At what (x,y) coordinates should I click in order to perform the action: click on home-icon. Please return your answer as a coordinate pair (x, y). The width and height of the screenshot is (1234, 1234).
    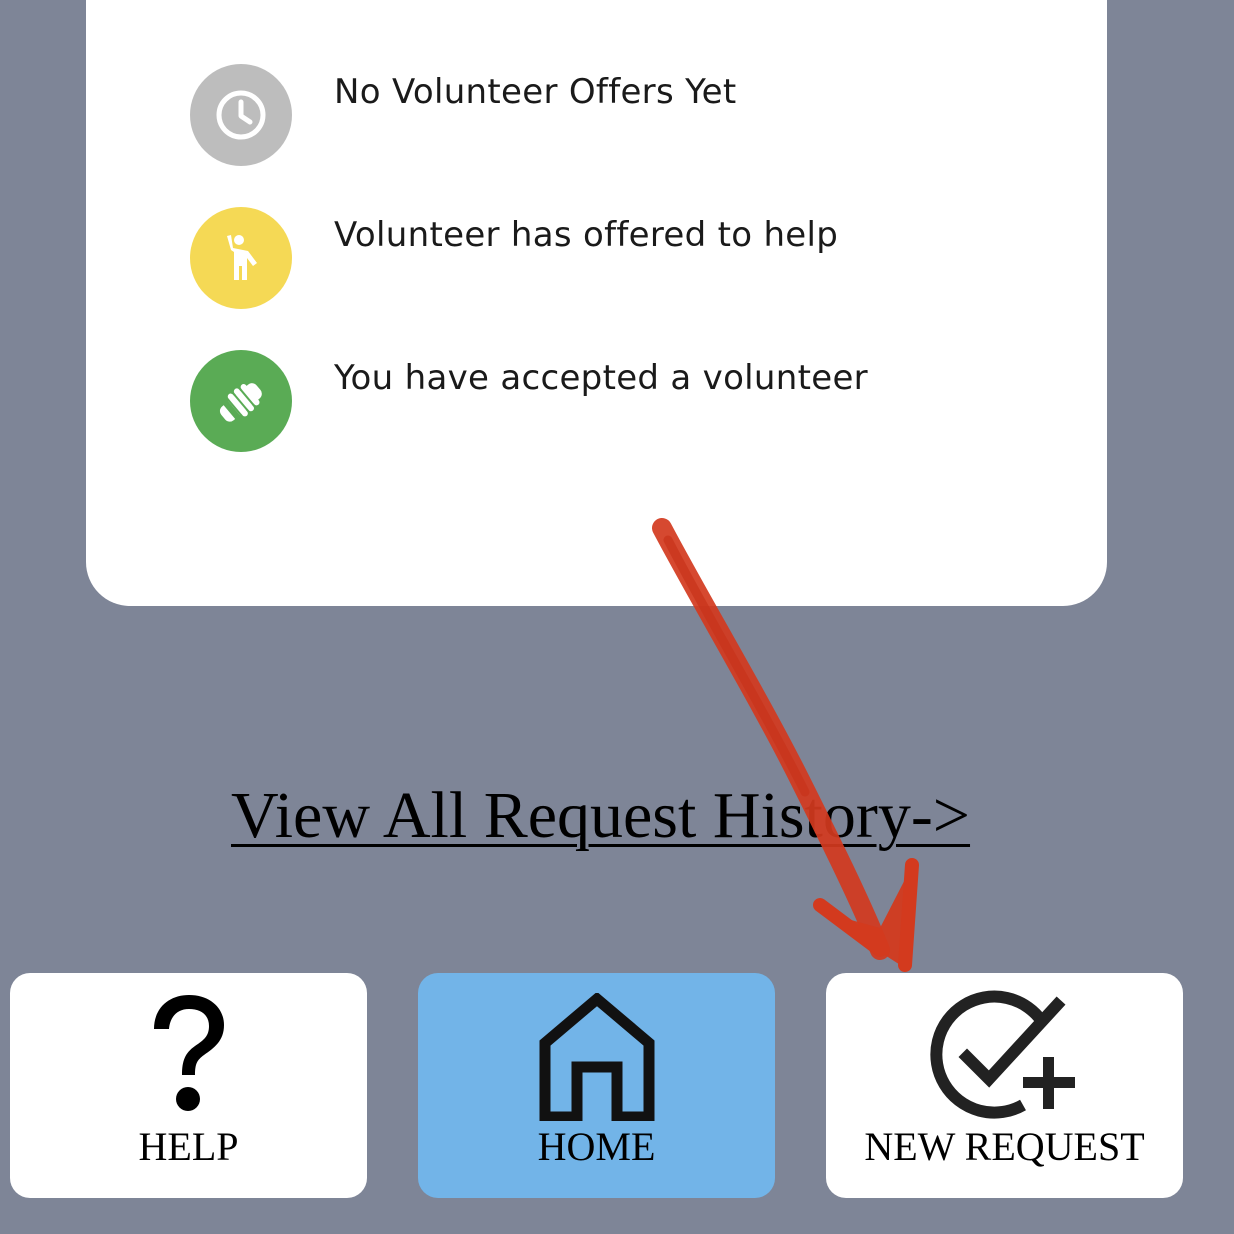
    Looking at the image, I should click on (597, 1058).